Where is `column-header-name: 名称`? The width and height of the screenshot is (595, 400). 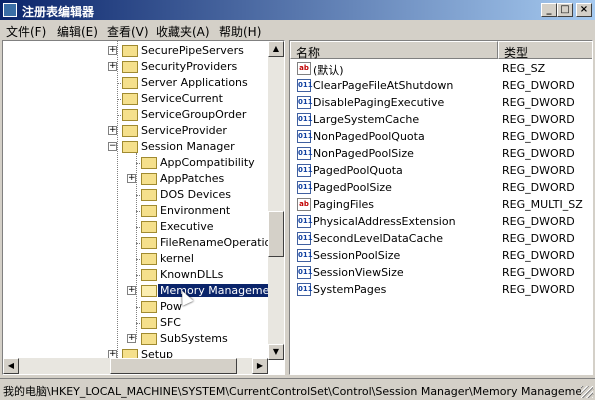
column-header-name: 名称 is located at coordinates (394, 50).